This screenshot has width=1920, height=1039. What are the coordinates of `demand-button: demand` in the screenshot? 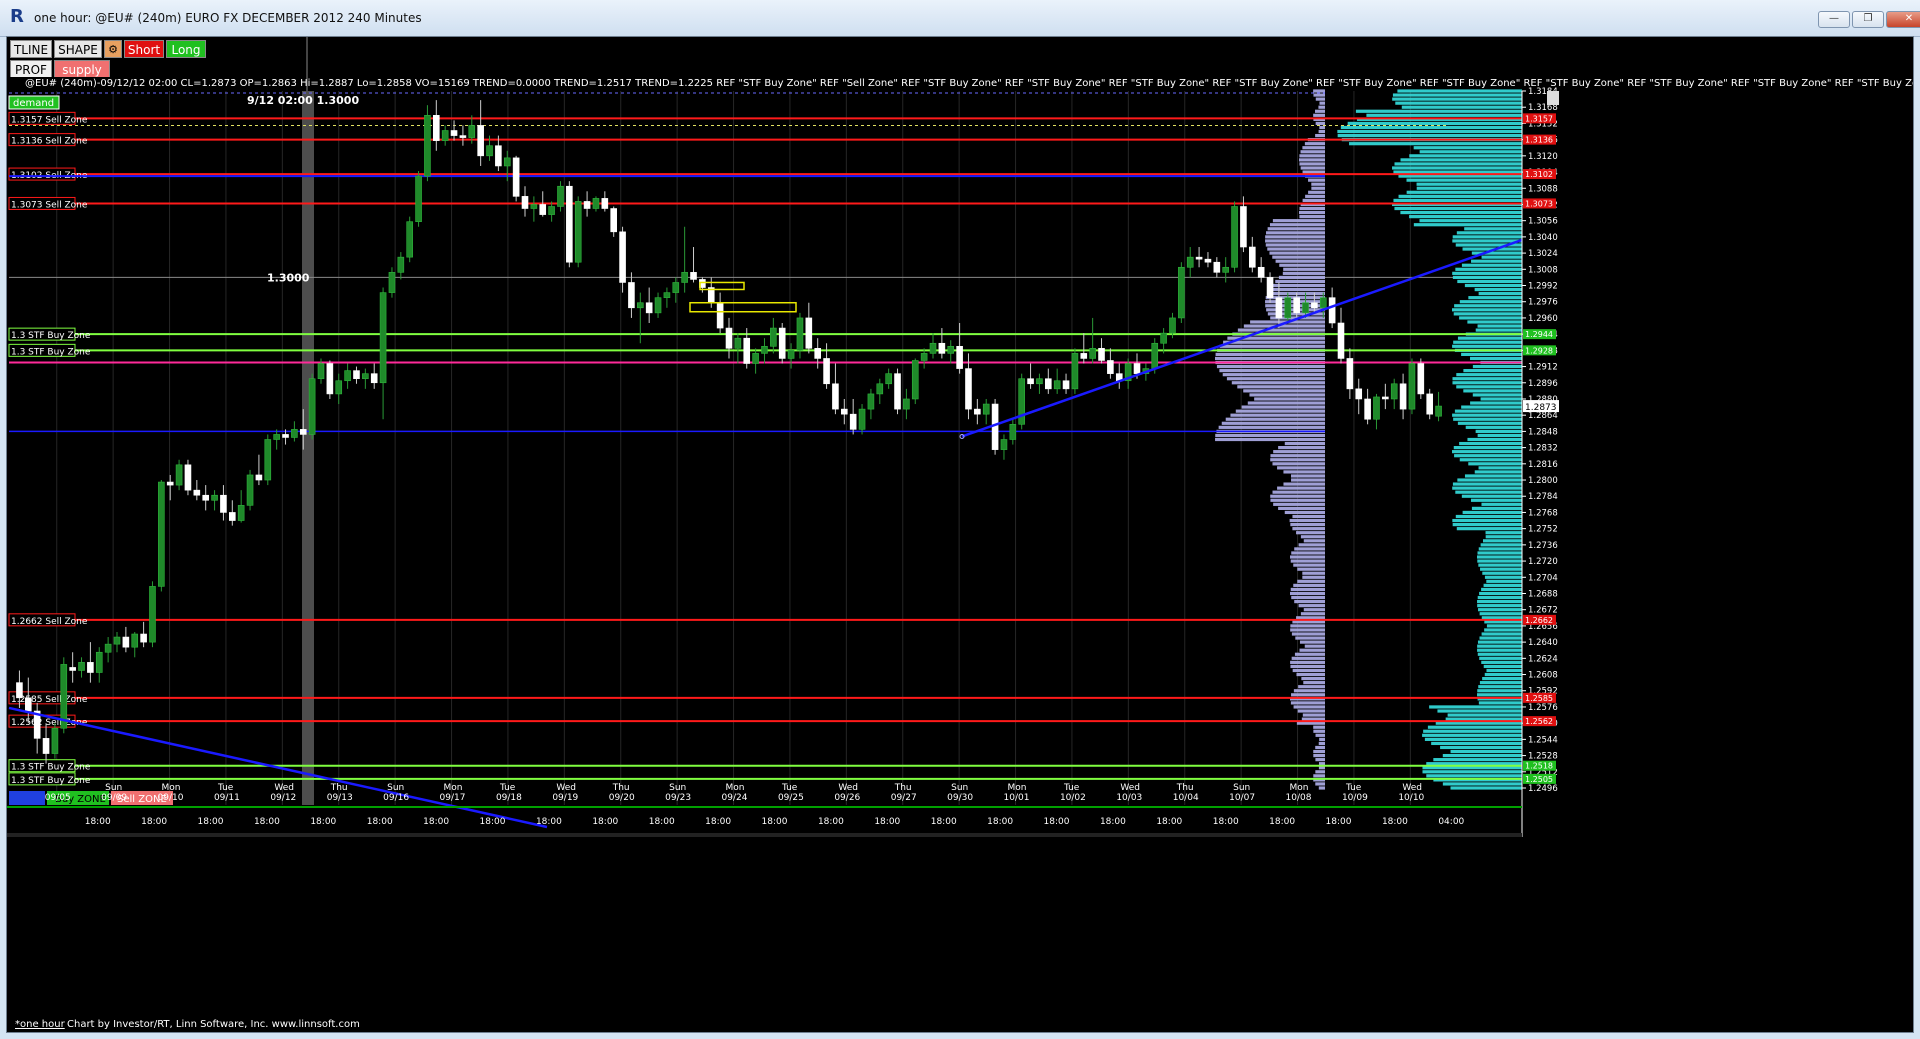 It's located at (34, 102).